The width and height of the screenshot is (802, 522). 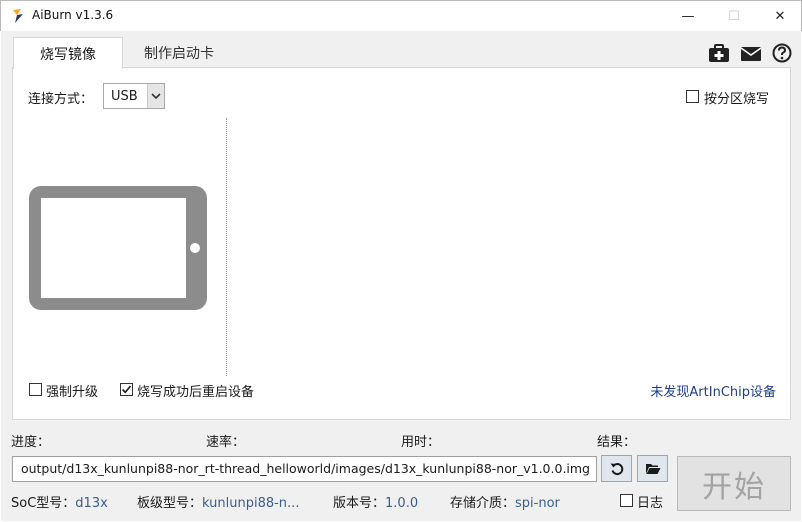 I want to click on soc-value: d13x, so click(x=91, y=503).